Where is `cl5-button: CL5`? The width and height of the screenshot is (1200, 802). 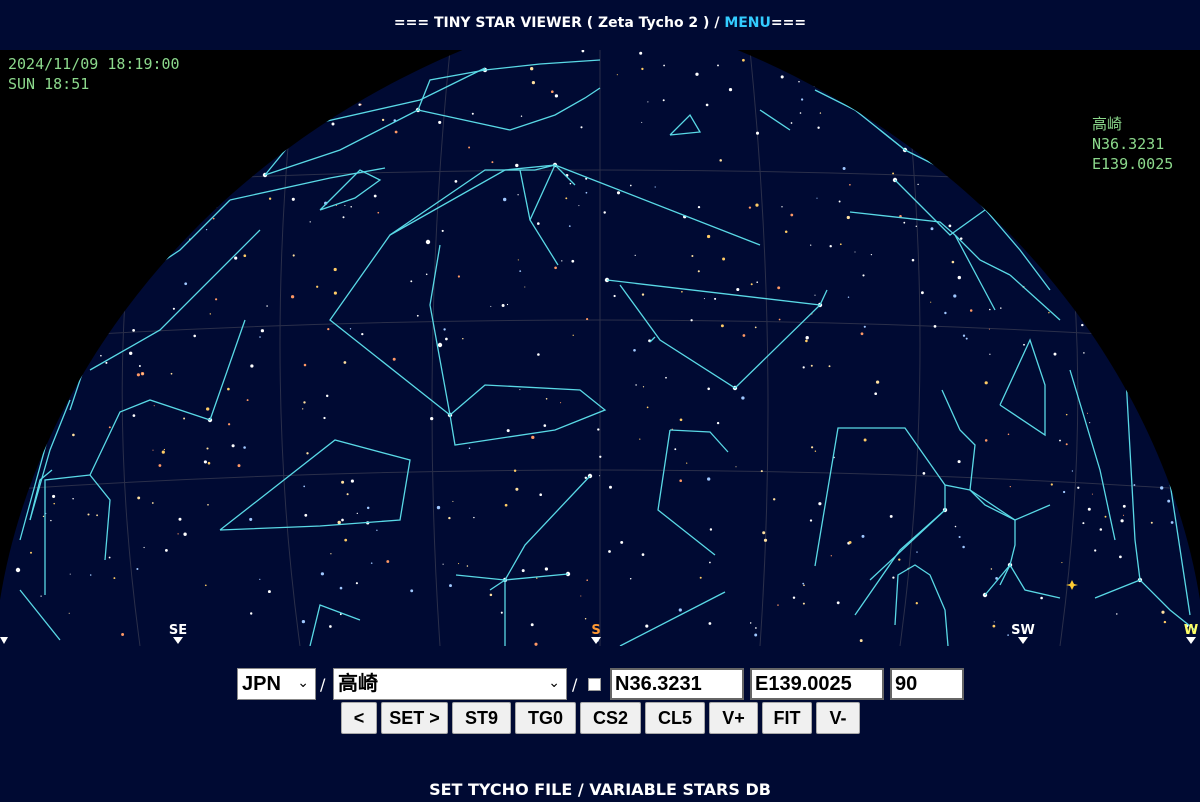
cl5-button: CL5 is located at coordinates (675, 718).